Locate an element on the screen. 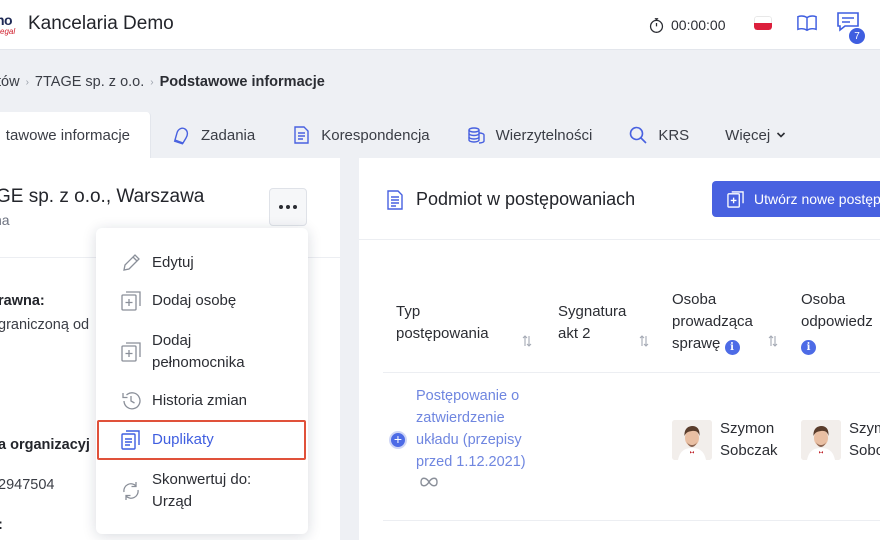 The image size is (880, 540). menu-item-convert: Skonwertuj do: Urząd is located at coordinates (202, 491).